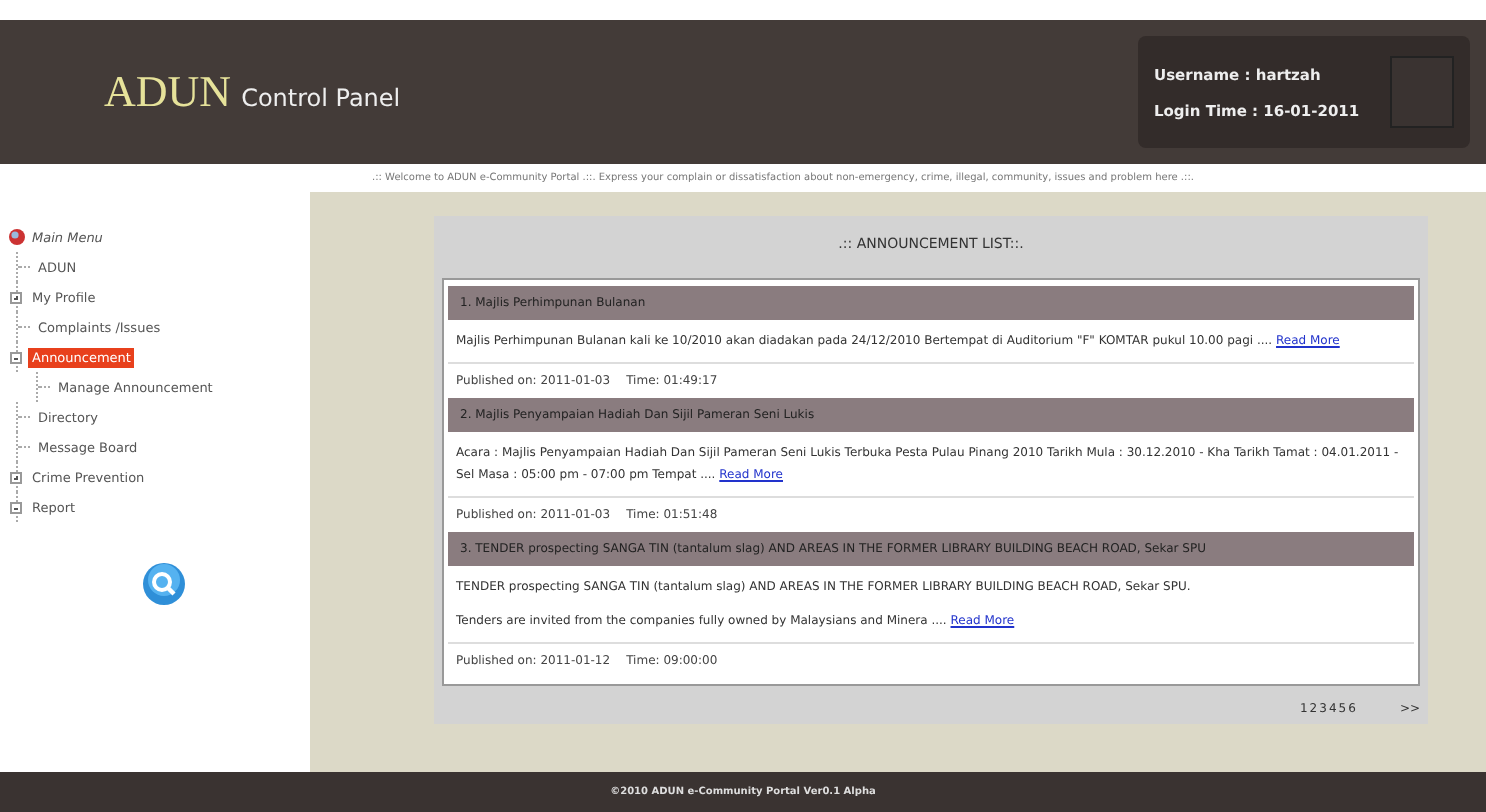 The height and width of the screenshot is (812, 1486). Describe the element at coordinates (1422, 92) in the screenshot. I see `avatar-frame` at that location.